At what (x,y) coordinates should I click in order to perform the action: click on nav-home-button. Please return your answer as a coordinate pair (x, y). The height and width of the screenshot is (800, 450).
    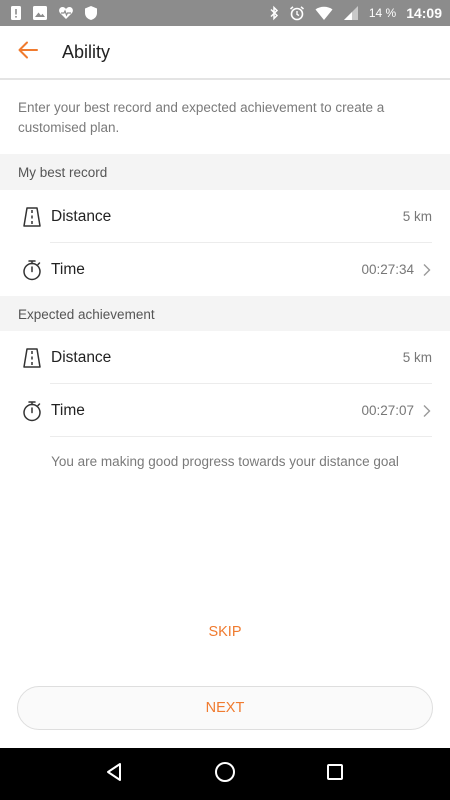
    Looking at the image, I should click on (225, 774).